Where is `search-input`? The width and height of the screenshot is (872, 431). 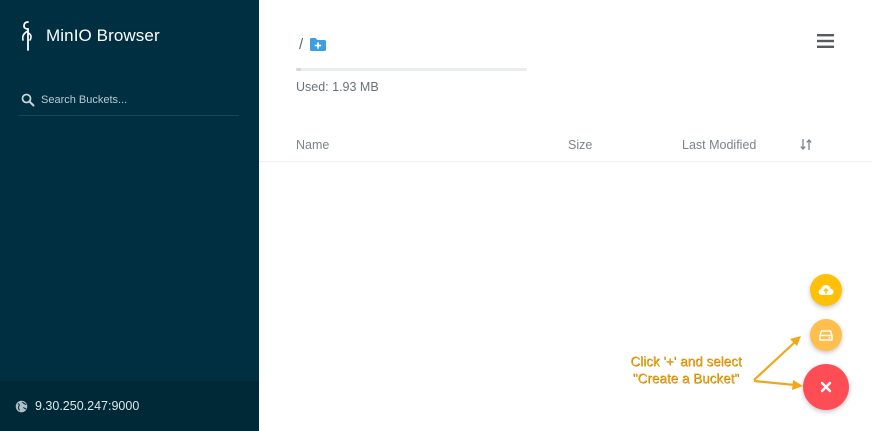 search-input is located at coordinates (136, 99).